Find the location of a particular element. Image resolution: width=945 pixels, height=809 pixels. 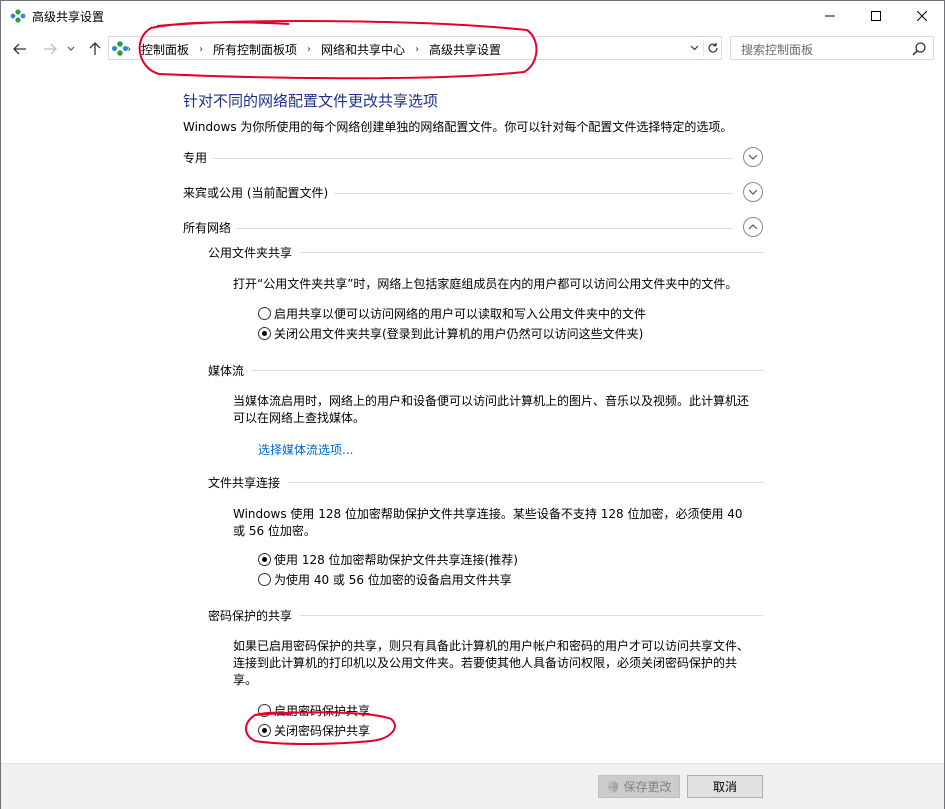

arrow-left-icon is located at coordinates (19, 49).